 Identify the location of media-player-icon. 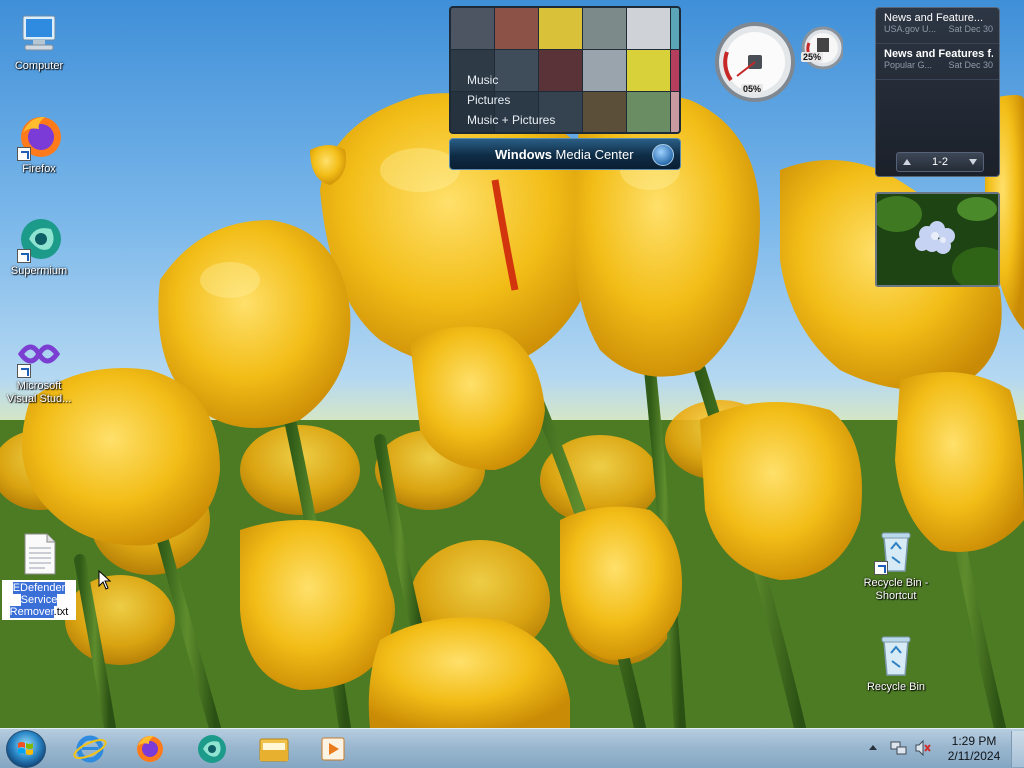
(333, 749).